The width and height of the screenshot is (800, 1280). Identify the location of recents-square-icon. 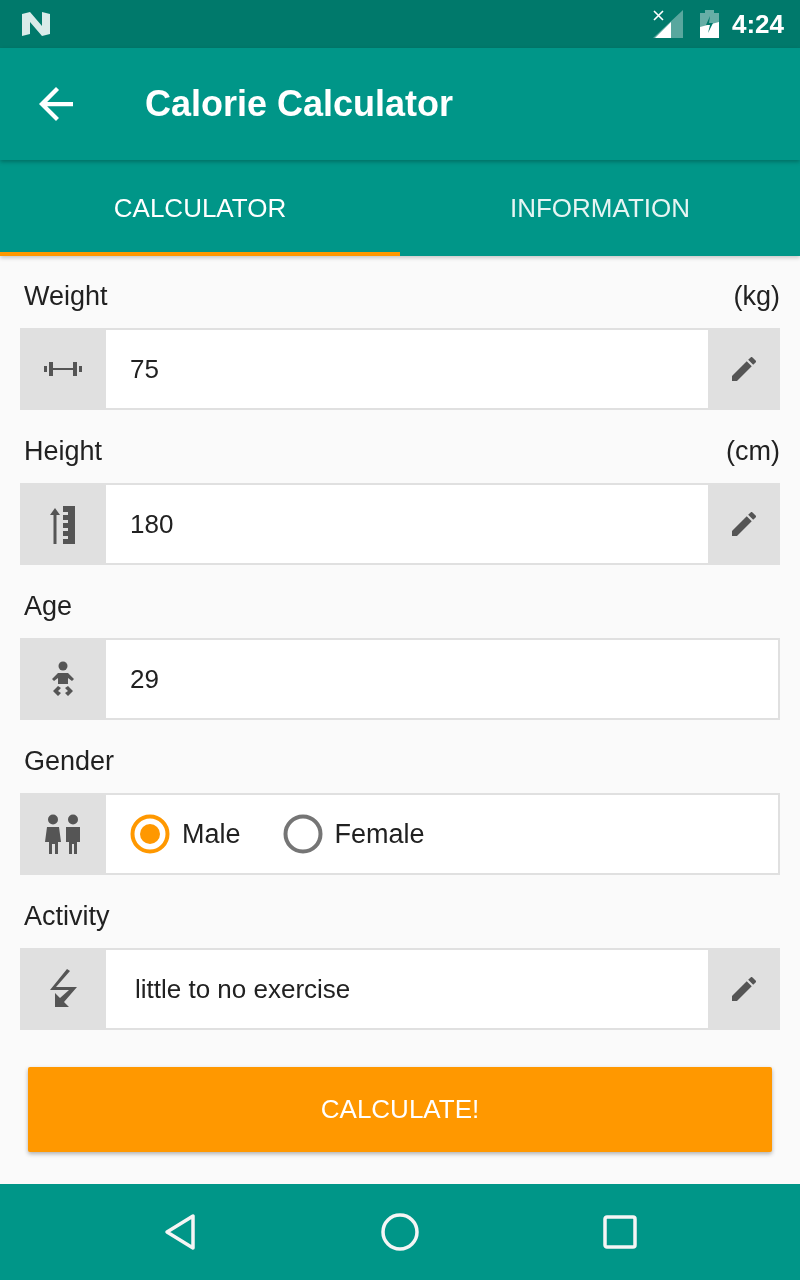
(620, 1232).